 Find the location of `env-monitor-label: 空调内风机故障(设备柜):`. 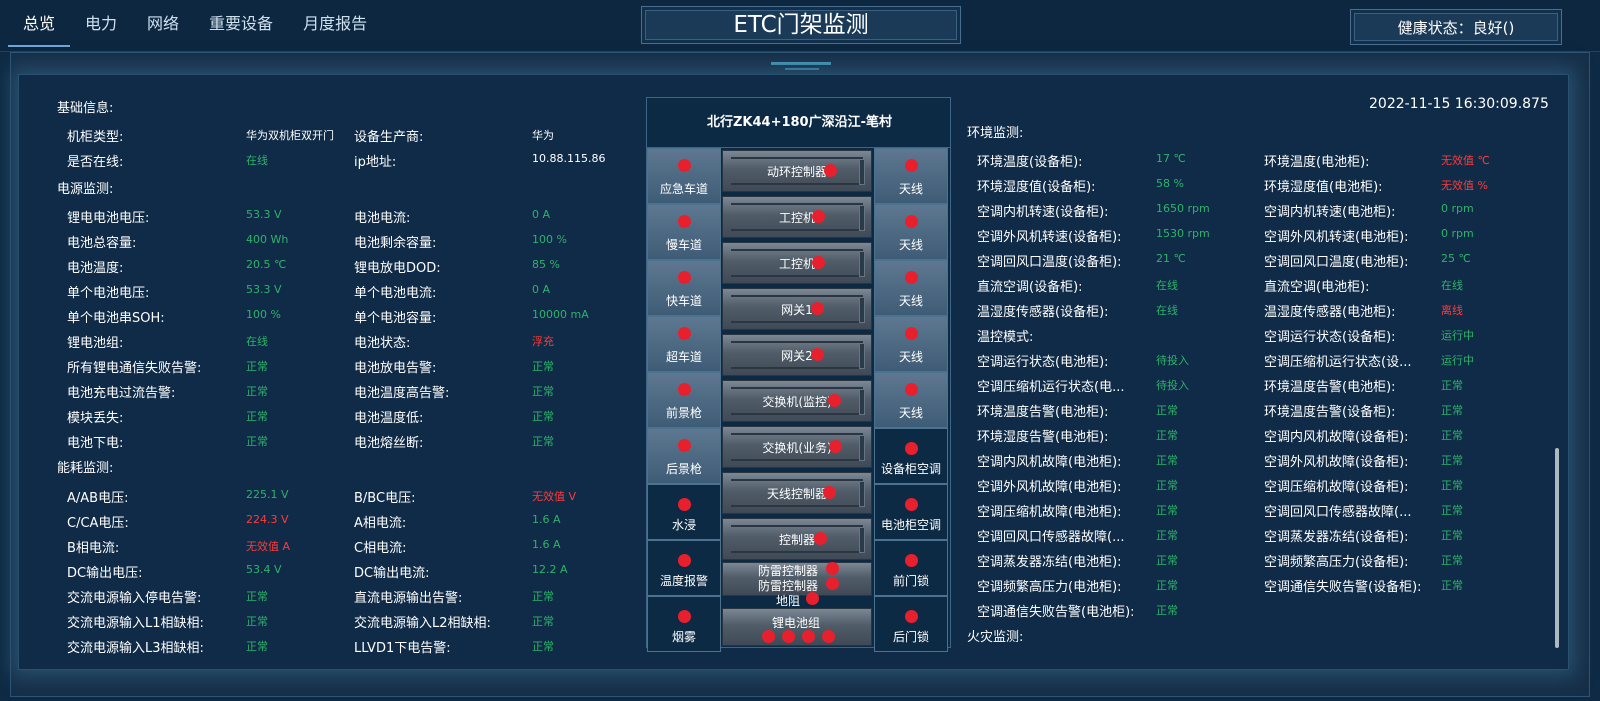

env-monitor-label: 空调内风机故障(设备柜): is located at coordinates (1336, 437).